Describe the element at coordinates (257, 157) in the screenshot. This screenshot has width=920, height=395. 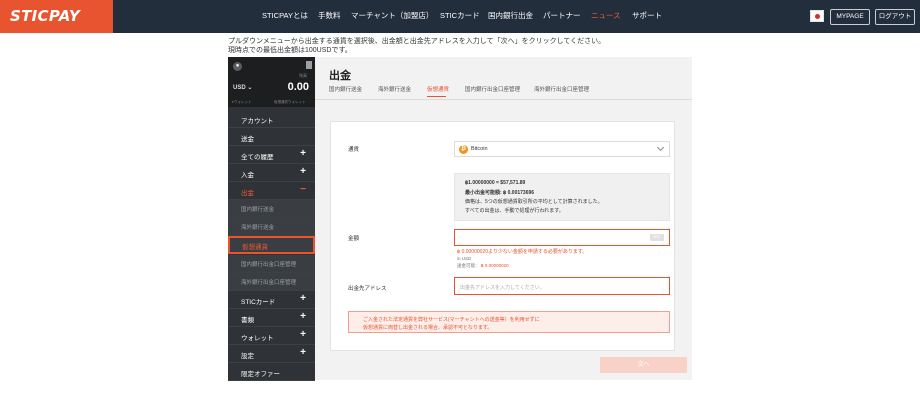
I see `sidebar-item-label: 全ての履歴` at that location.